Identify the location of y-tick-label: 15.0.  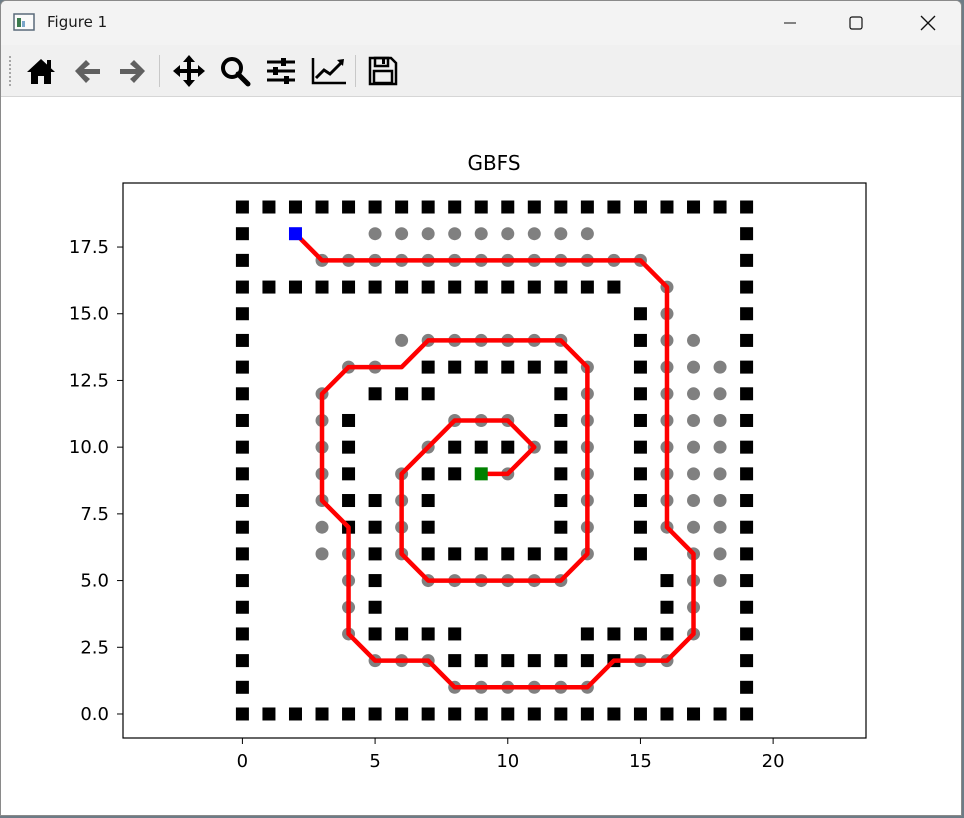
(89, 314).